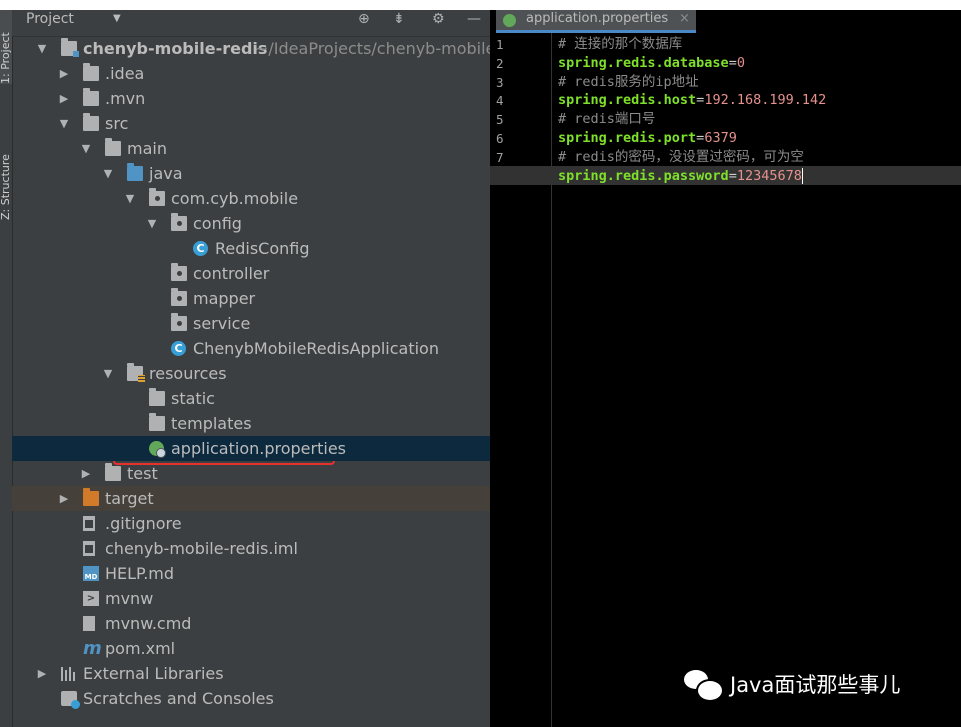  What do you see at coordinates (251, 398) in the screenshot?
I see `tree-item-static: static` at bounding box center [251, 398].